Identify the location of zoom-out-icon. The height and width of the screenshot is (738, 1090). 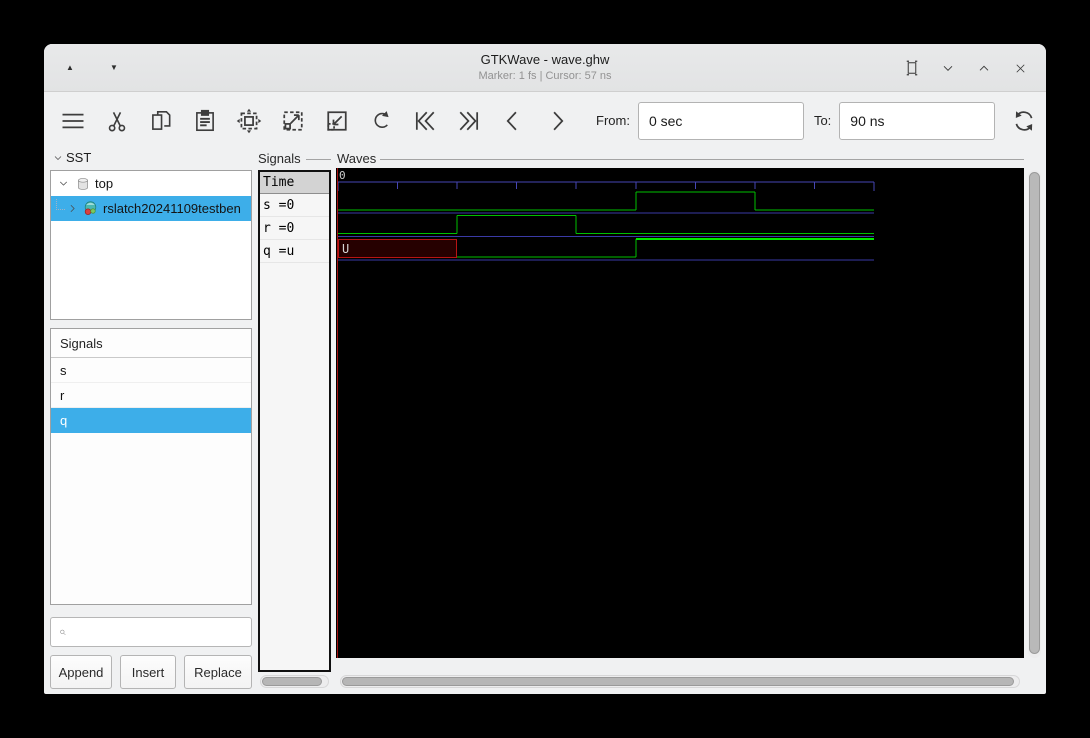
(337, 120).